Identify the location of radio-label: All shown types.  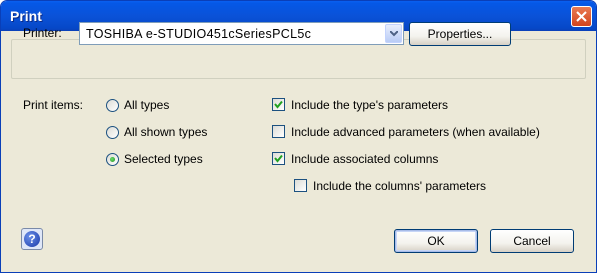
(165, 132).